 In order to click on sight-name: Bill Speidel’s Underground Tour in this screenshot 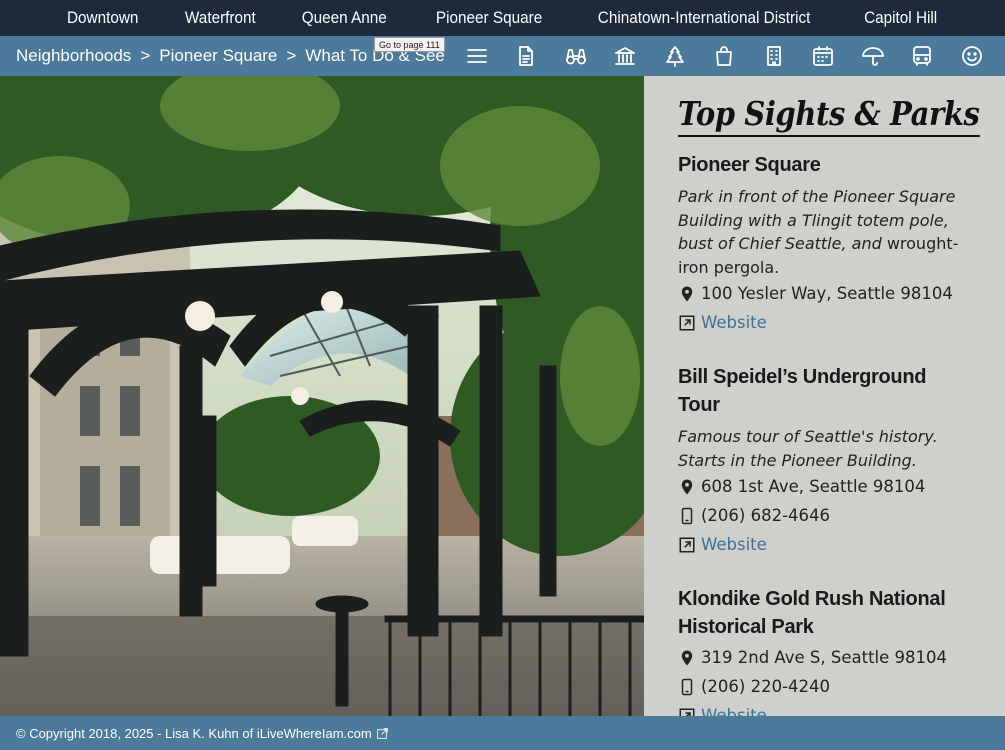, I will do `click(802, 391)`.